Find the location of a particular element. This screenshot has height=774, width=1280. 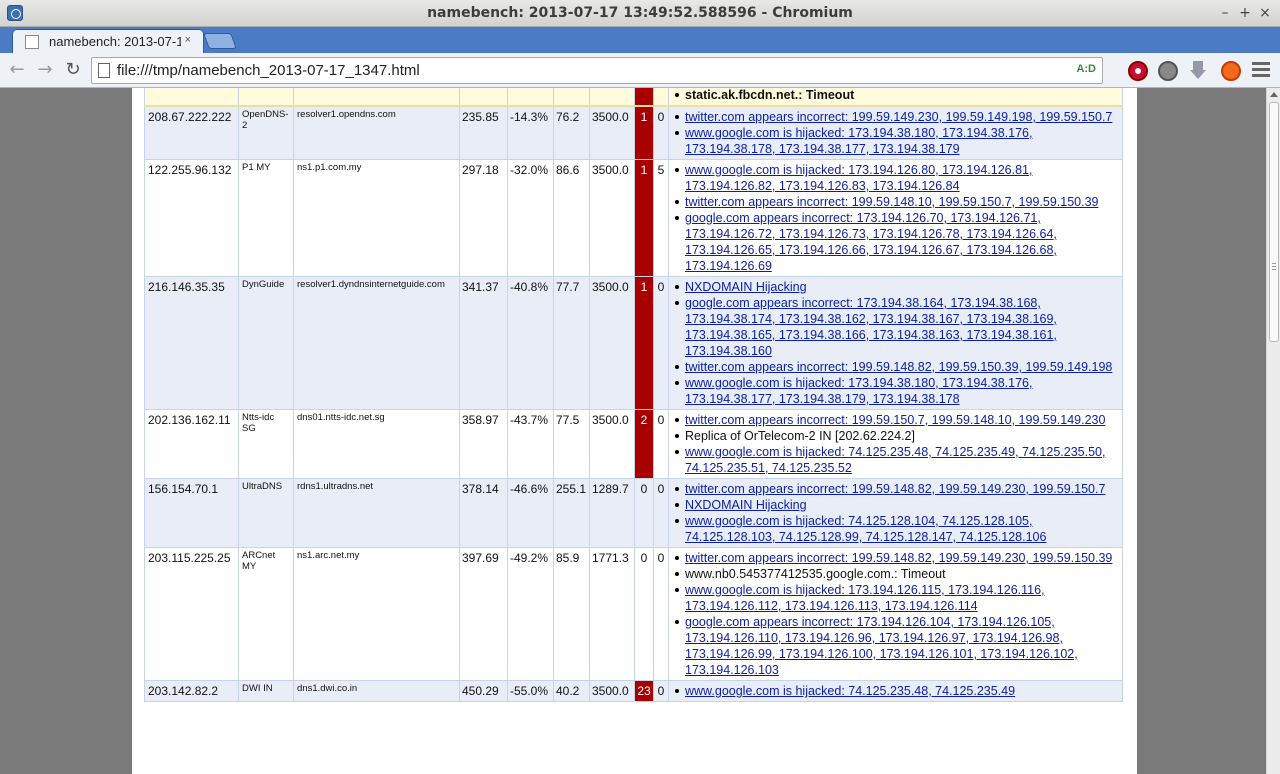

tab-label: namebench: 2013-07-17 1 is located at coordinates (115, 41).